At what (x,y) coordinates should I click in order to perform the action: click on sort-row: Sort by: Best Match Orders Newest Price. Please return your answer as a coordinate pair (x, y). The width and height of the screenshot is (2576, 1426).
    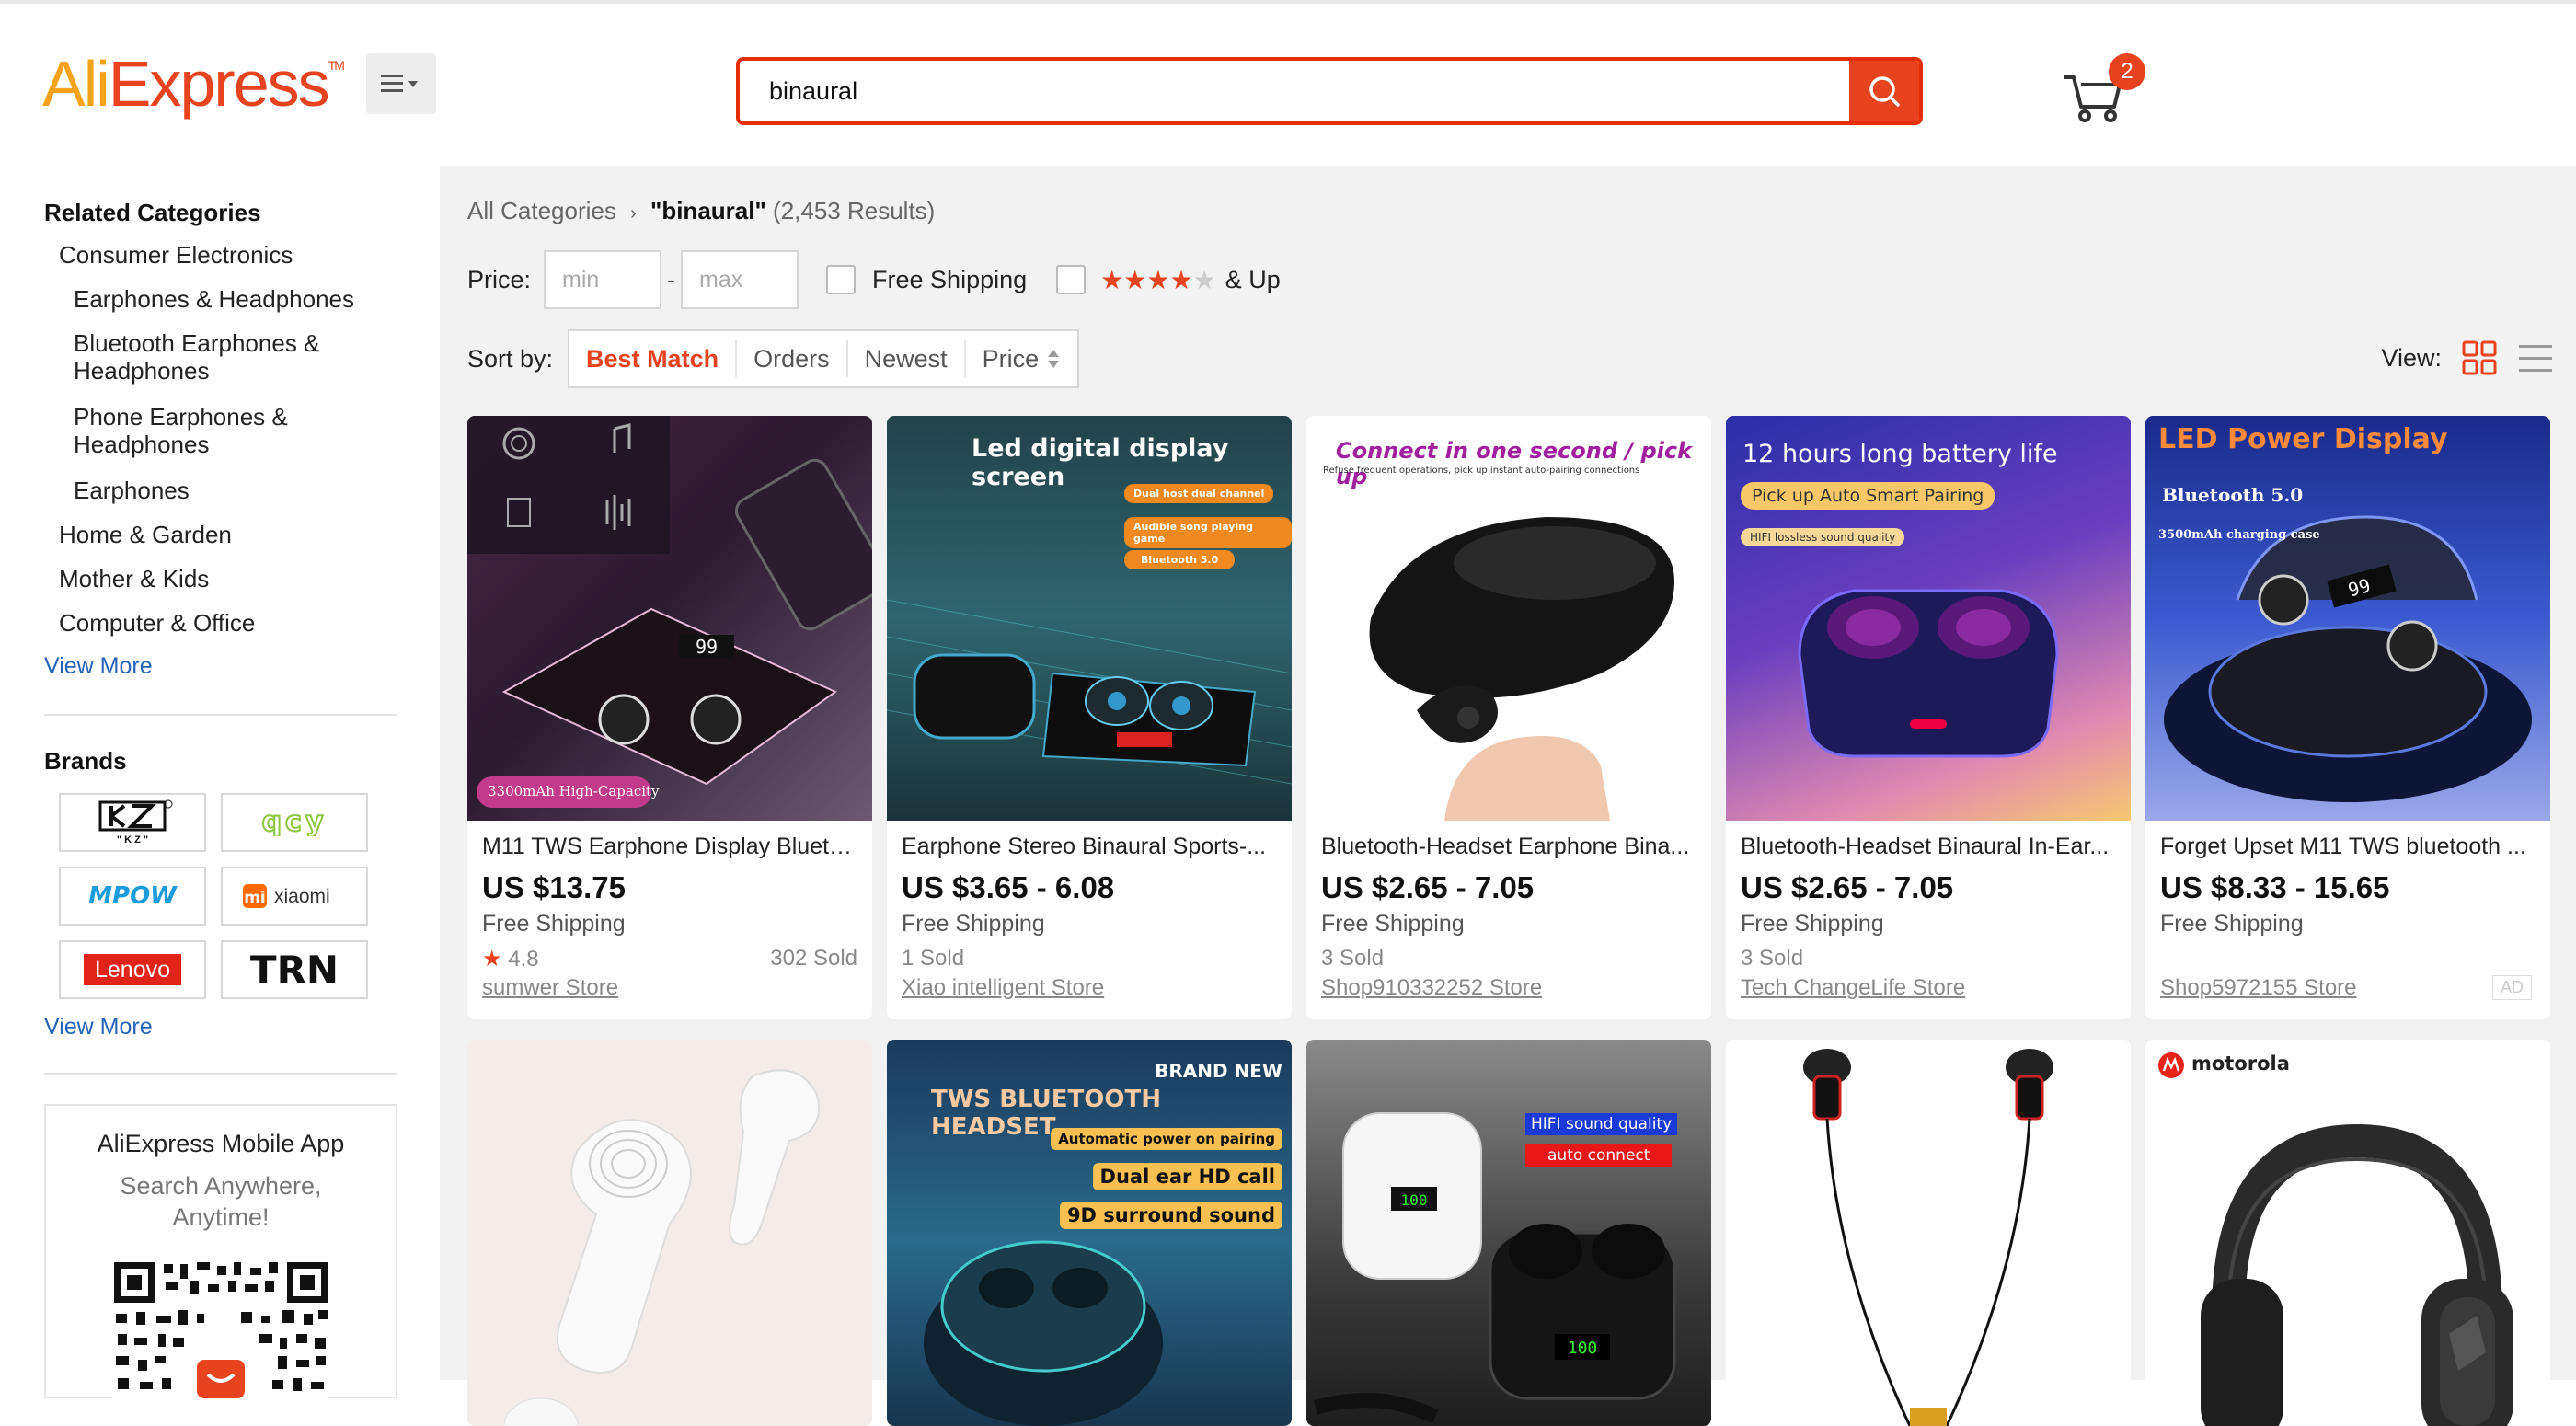
    Looking at the image, I should click on (773, 358).